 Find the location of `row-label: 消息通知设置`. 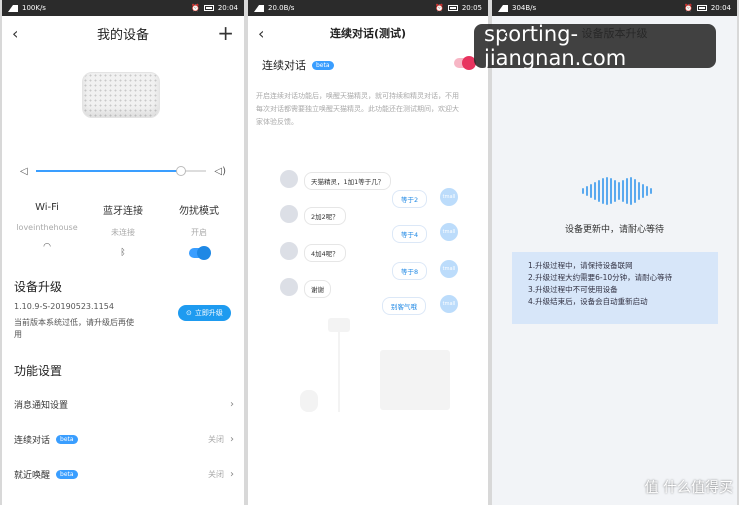

row-label: 消息通知设置 is located at coordinates (41, 405).